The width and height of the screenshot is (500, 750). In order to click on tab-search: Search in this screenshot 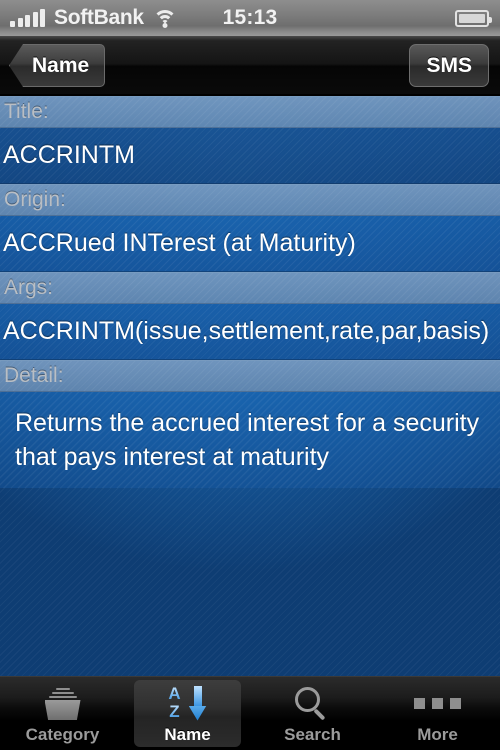, I will do `click(312, 713)`.